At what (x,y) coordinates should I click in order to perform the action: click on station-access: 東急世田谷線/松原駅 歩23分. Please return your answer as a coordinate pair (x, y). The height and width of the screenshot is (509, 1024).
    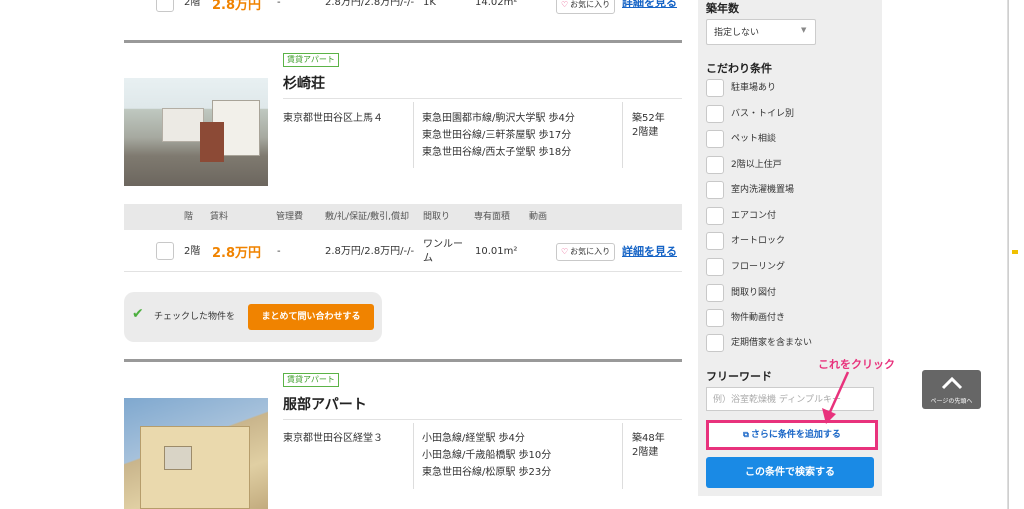
    Looking at the image, I should click on (487, 472).